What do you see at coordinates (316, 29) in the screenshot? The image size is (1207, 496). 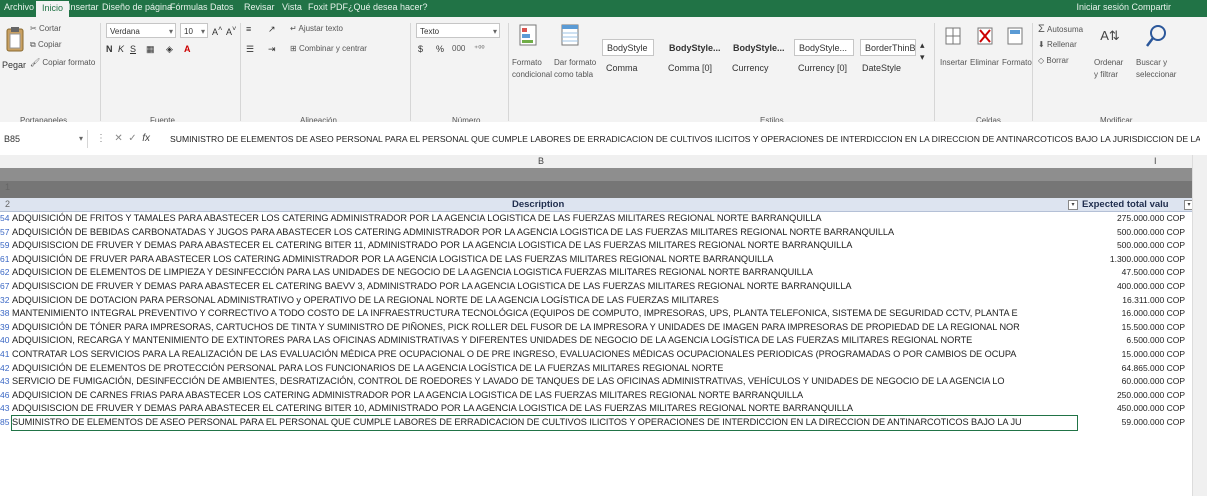 I see `wrap-text-button: ↵ Ajustar texto` at bounding box center [316, 29].